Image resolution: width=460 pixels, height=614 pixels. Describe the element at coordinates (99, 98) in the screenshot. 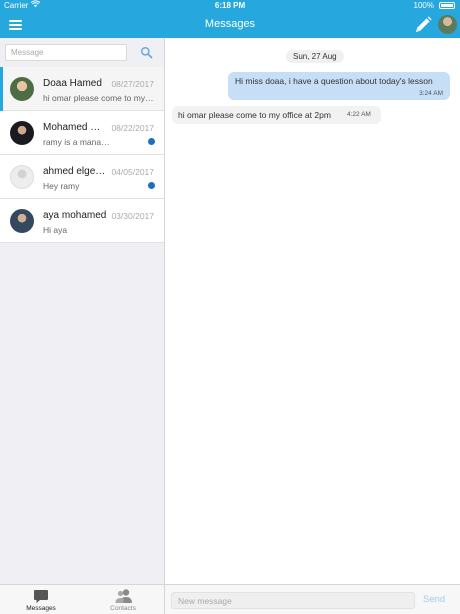

I see `message-preview: hi omar please come to my office at 2pm` at that location.